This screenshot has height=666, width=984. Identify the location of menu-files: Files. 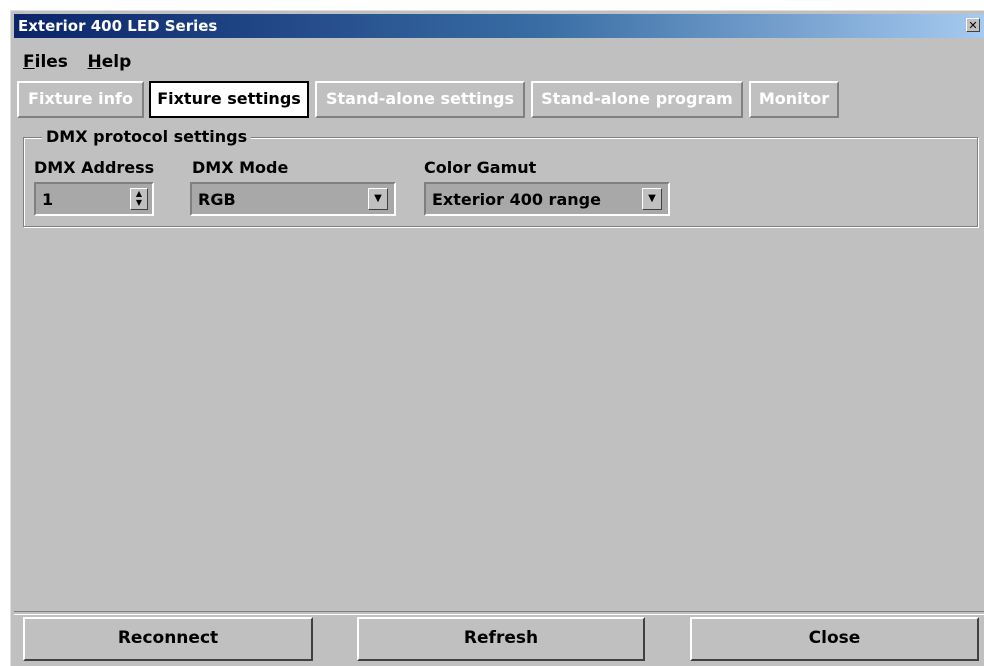
(45, 62).